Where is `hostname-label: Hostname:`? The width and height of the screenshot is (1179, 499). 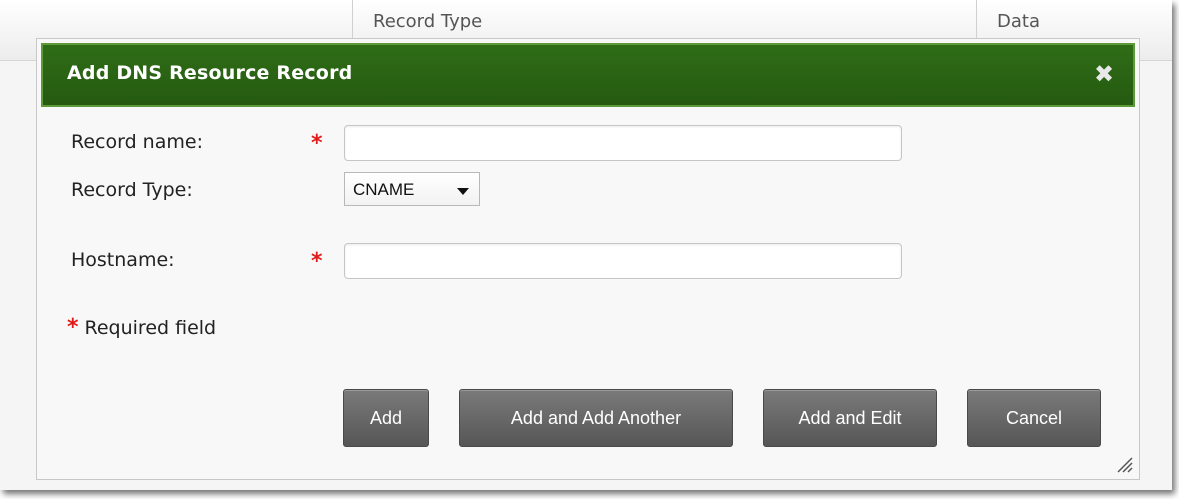 hostname-label: Hostname: is located at coordinates (123, 260).